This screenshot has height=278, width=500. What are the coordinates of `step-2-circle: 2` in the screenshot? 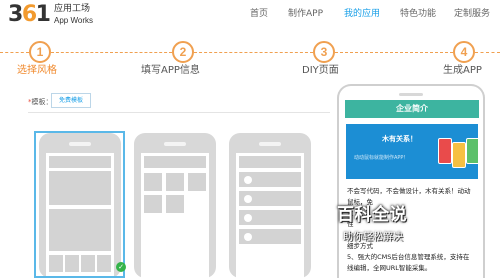 It's located at (183, 52).